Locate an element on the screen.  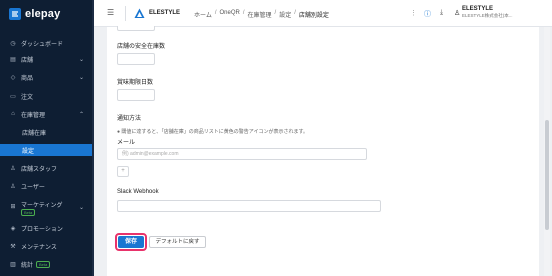
partial-input-field is located at coordinates (136, 28).